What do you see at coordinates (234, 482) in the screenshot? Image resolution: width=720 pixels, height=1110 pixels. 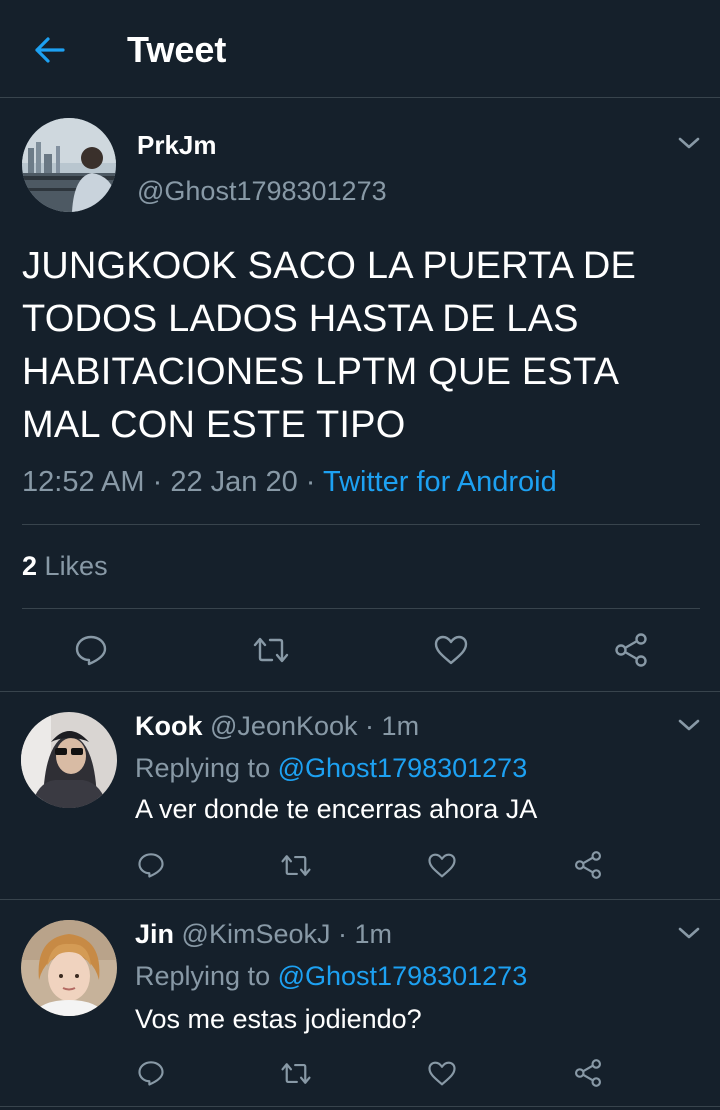 I see `tweet-date: 22 Jan 20` at bounding box center [234, 482].